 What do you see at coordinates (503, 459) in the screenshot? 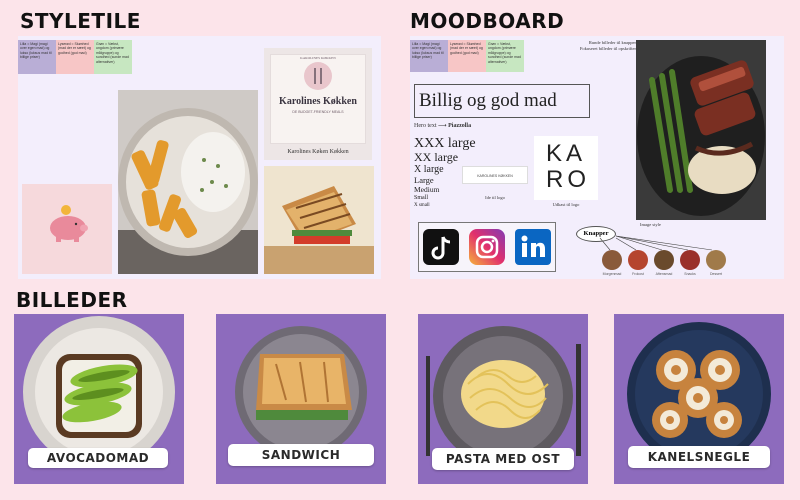
I see `pasta-med-ost-label: PASTA MED OST` at bounding box center [503, 459].